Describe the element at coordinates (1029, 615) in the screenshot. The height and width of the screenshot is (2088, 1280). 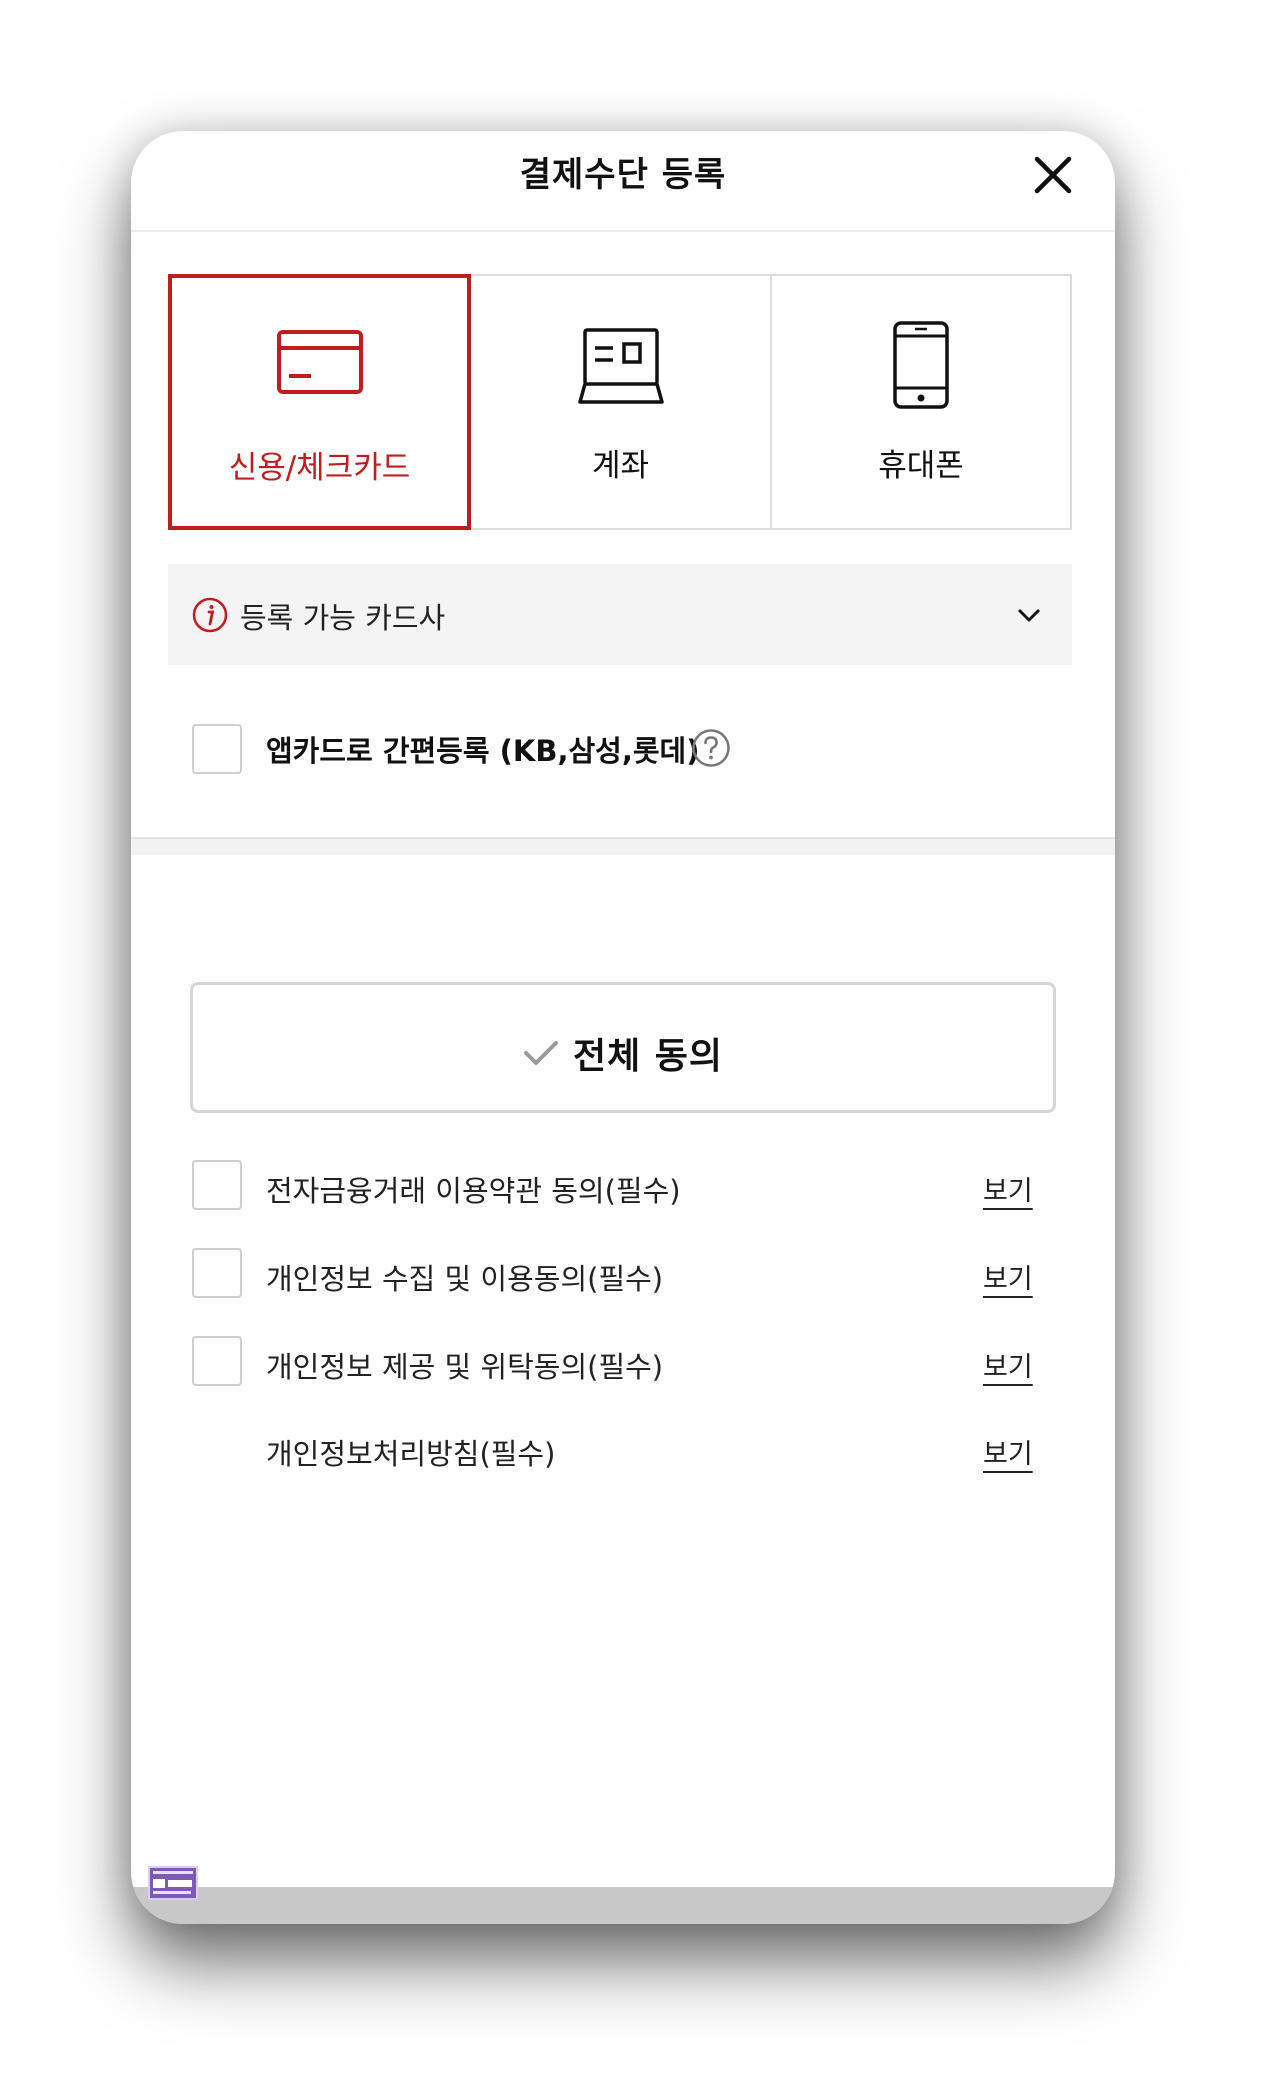
I see `chevron-down-icon` at that location.